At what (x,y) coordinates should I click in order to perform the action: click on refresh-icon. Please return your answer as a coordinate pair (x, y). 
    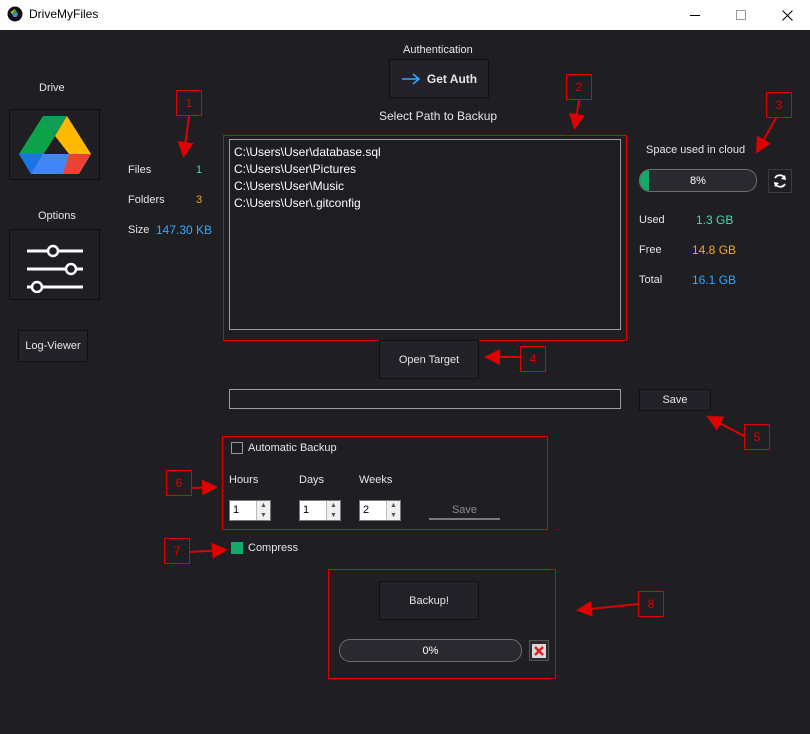
    Looking at the image, I should click on (780, 181).